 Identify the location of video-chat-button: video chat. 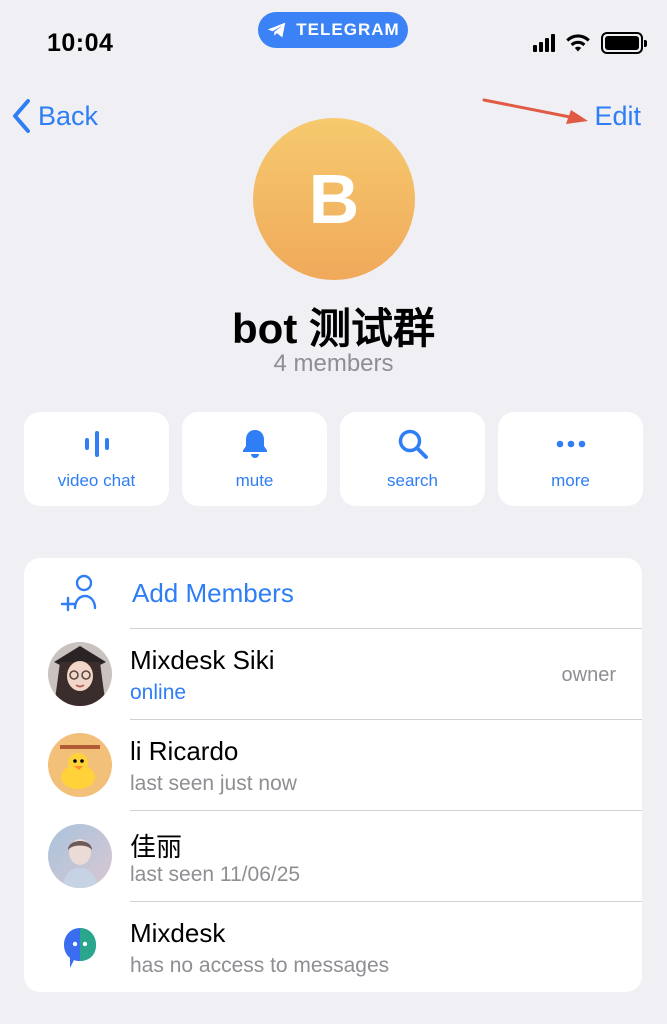
(96, 459).